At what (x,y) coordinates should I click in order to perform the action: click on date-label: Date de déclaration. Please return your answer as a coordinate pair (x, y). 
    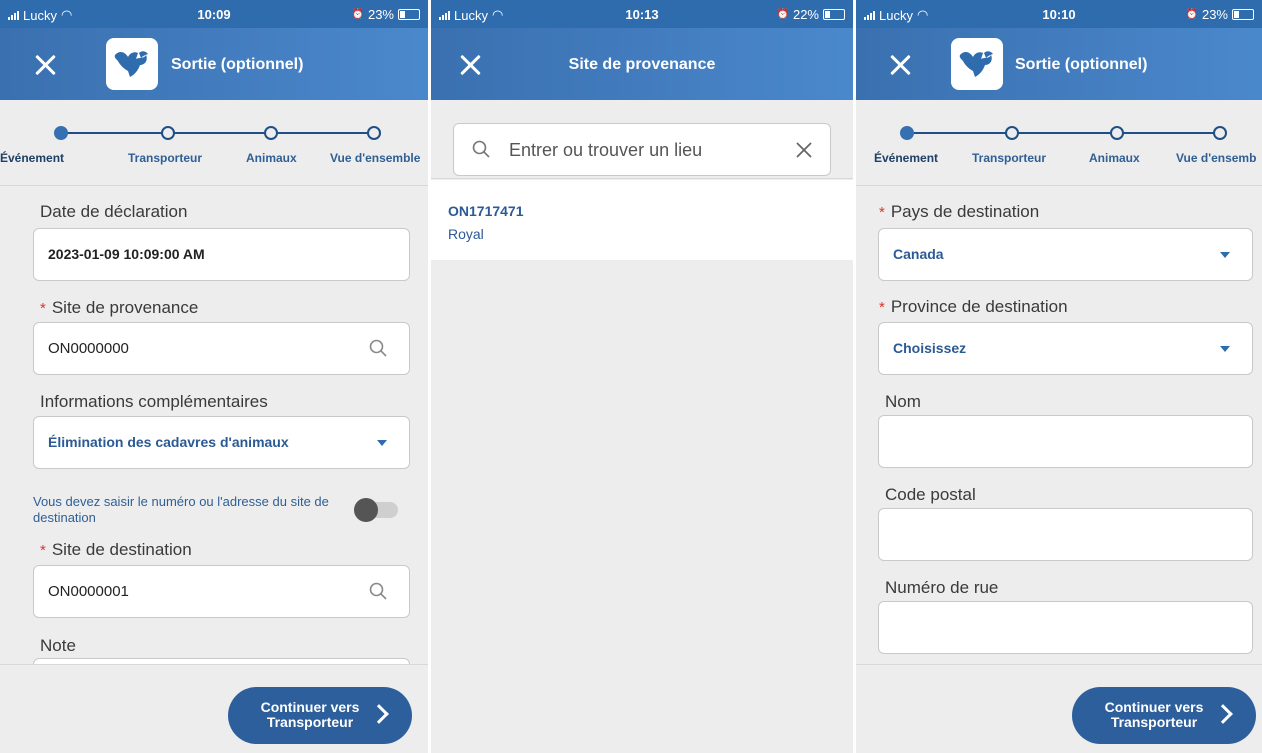
    Looking at the image, I should click on (114, 211).